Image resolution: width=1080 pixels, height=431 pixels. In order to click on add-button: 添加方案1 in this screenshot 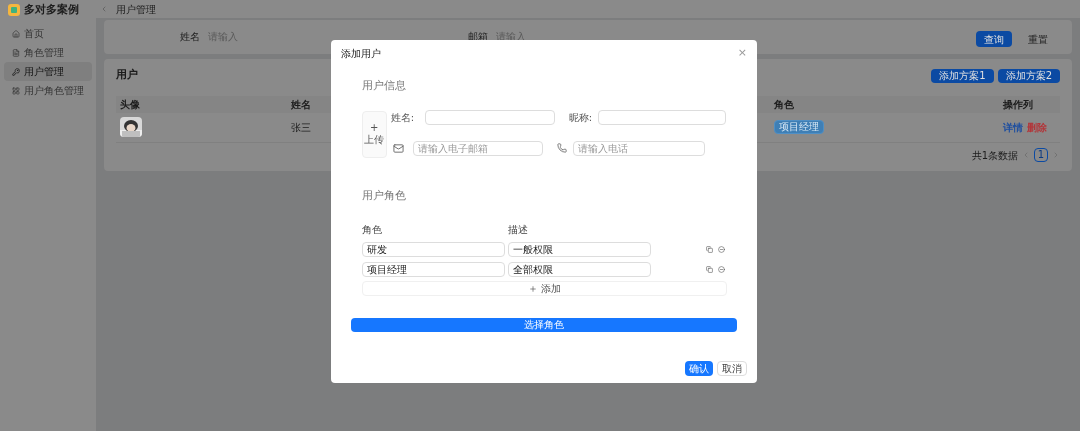, I will do `click(962, 76)`.